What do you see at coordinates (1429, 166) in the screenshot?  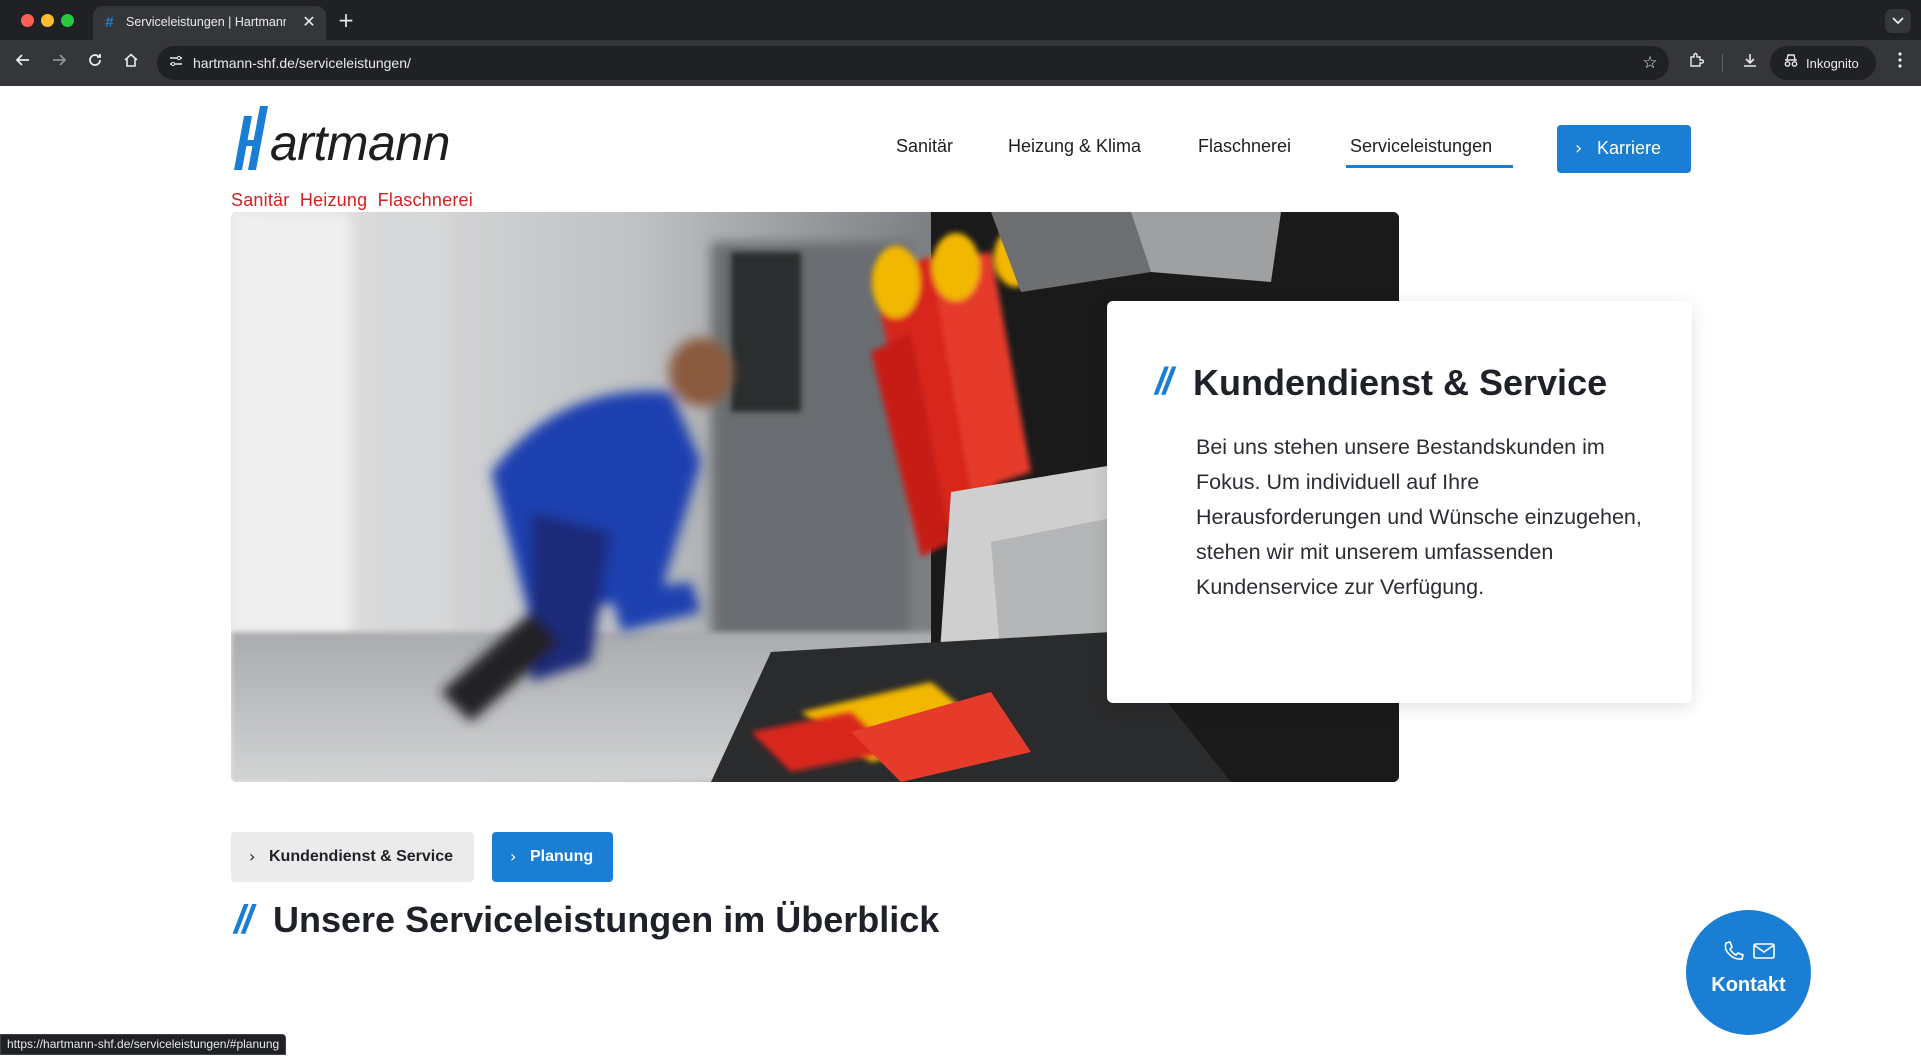 I see `active-nav-indicator` at bounding box center [1429, 166].